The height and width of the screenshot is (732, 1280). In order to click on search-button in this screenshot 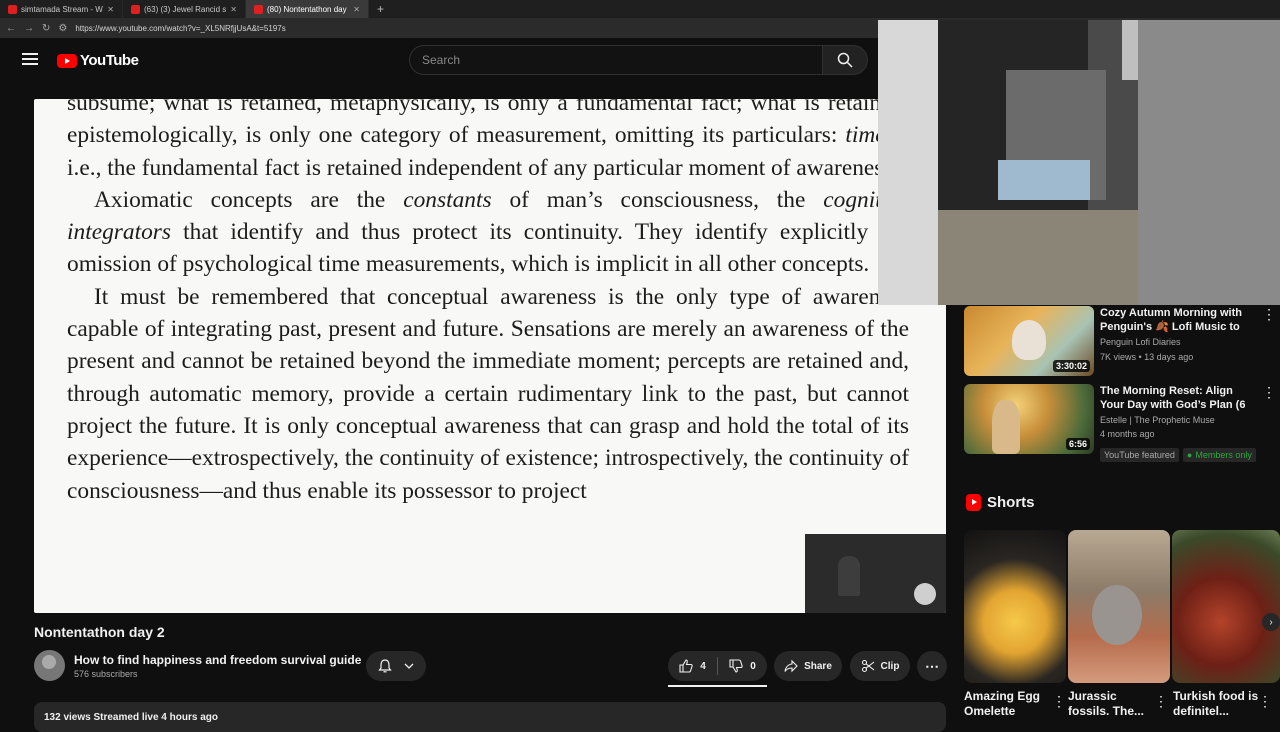, I will do `click(845, 60)`.